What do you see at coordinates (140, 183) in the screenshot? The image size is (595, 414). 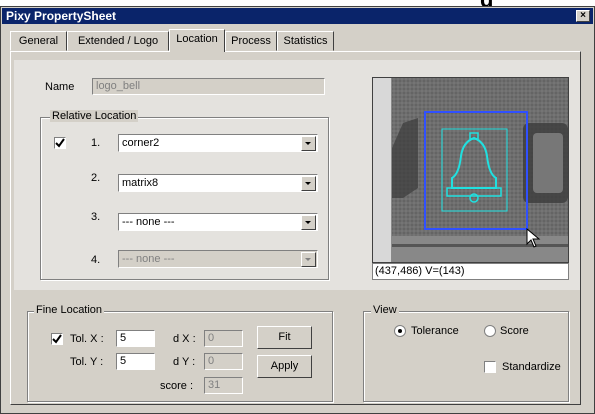 I see `row2-value: matrix8` at bounding box center [140, 183].